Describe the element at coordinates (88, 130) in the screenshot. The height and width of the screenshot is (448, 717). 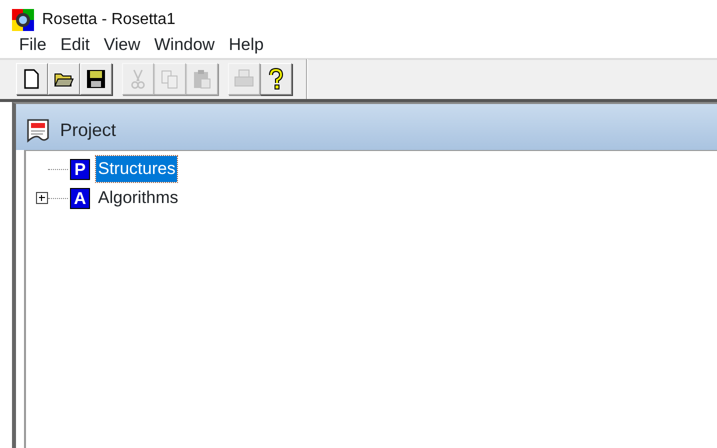
I see `panel-title: Project` at that location.